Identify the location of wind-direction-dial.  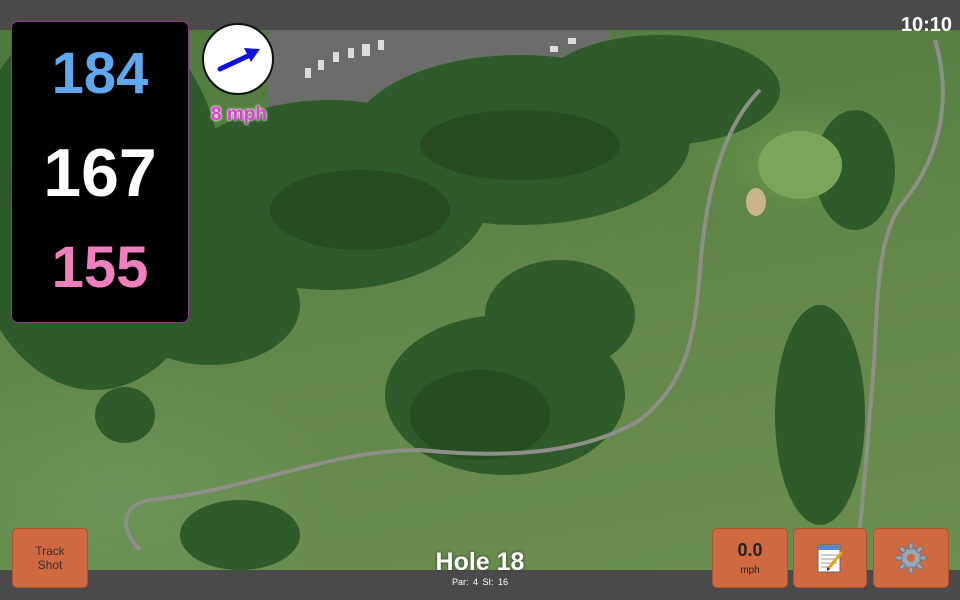
(238, 59).